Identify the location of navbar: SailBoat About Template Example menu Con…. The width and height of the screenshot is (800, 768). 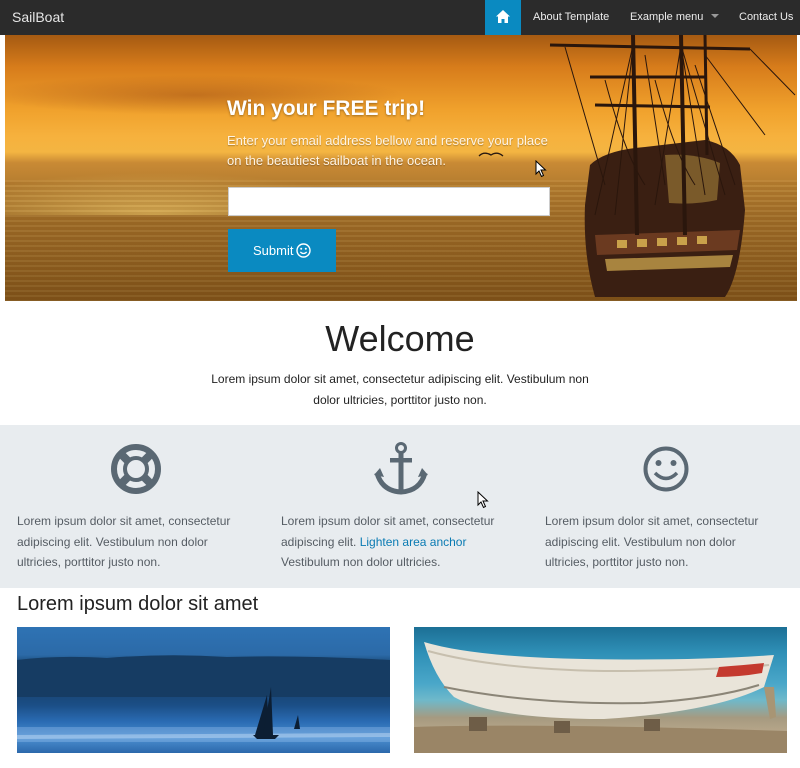
(400, 17).